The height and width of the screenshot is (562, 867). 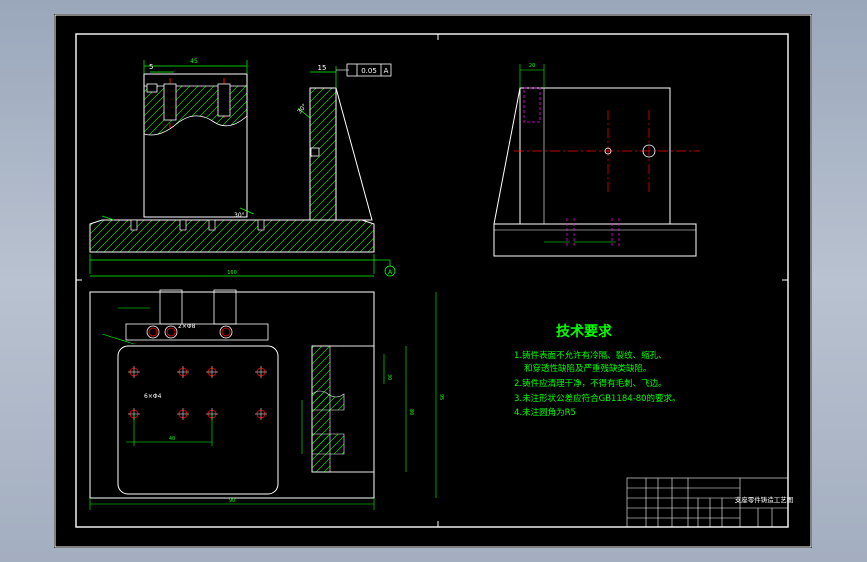 I want to click on callout-2x-phi8: 2×Φ8, so click(x=187, y=326).